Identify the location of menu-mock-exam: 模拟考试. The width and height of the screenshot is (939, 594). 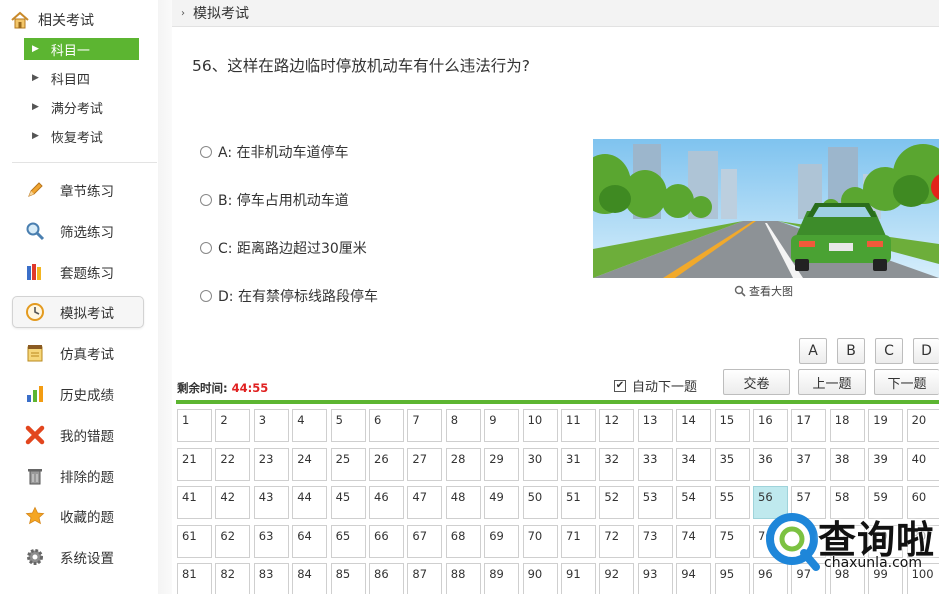
(78, 312).